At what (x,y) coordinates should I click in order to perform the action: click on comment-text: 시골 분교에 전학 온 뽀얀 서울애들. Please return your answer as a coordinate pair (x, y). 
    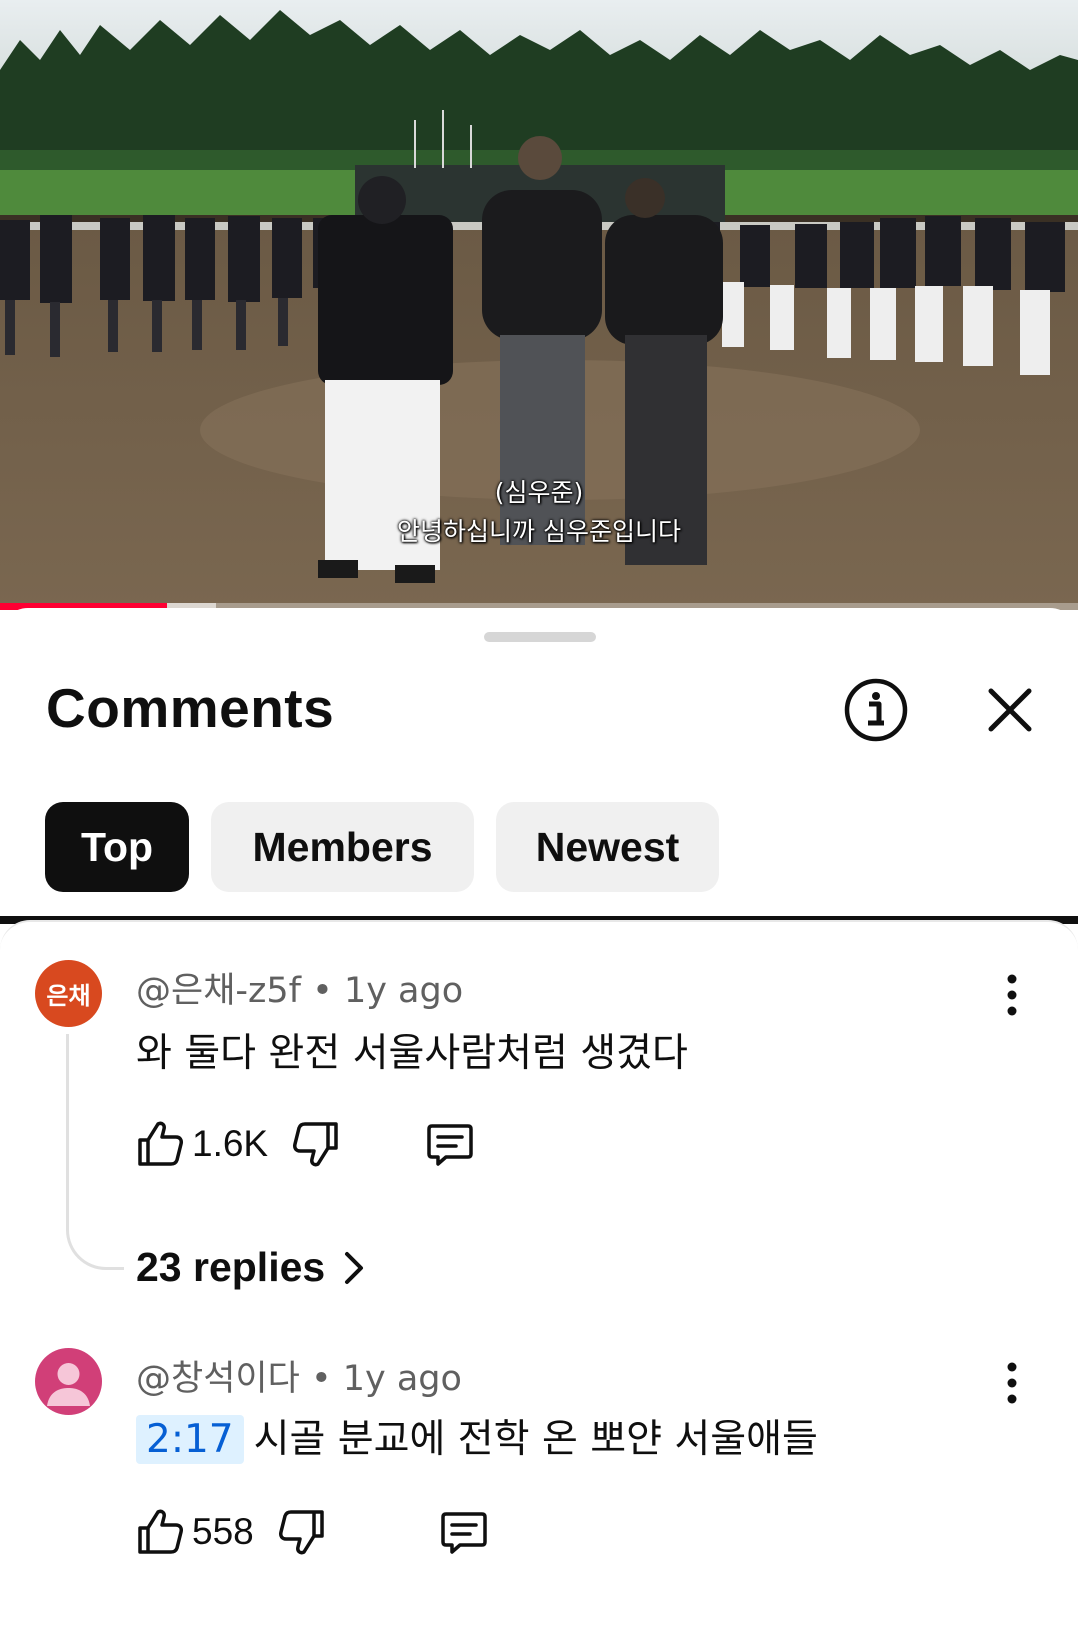
    Looking at the image, I should click on (535, 1439).